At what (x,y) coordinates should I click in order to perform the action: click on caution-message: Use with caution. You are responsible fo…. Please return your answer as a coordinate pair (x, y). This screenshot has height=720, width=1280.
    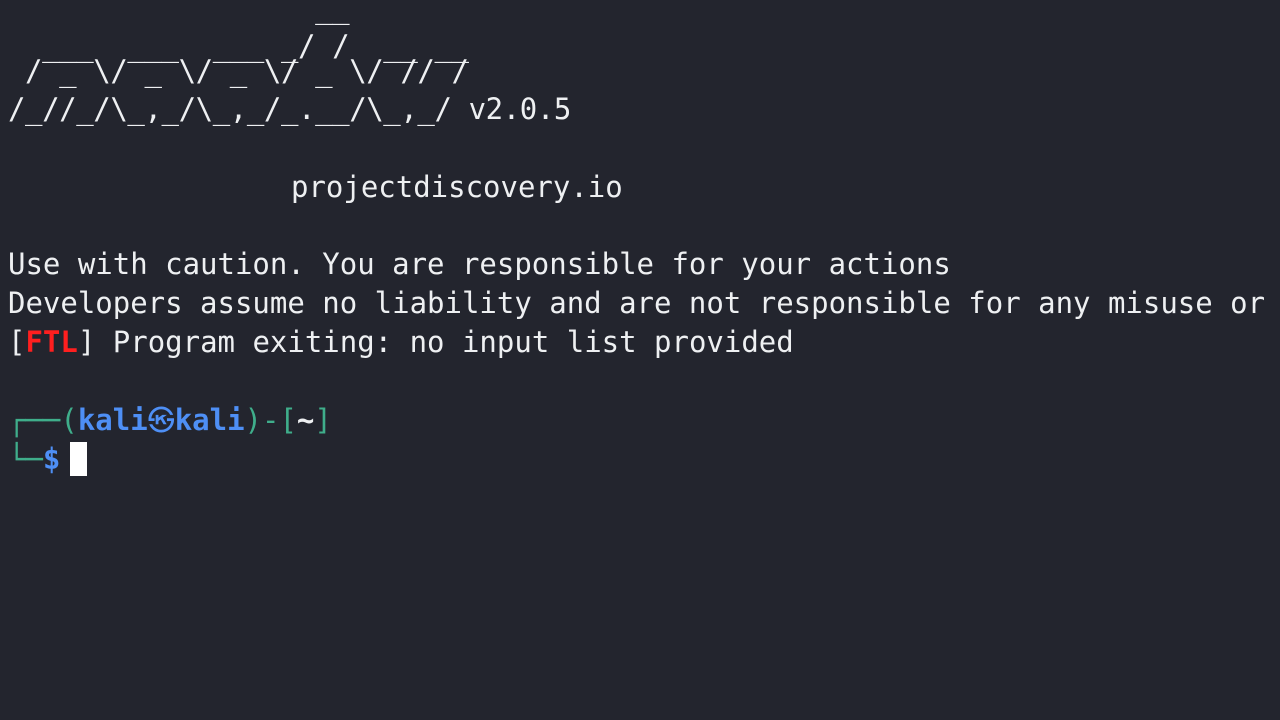
    Looking at the image, I should click on (479, 264).